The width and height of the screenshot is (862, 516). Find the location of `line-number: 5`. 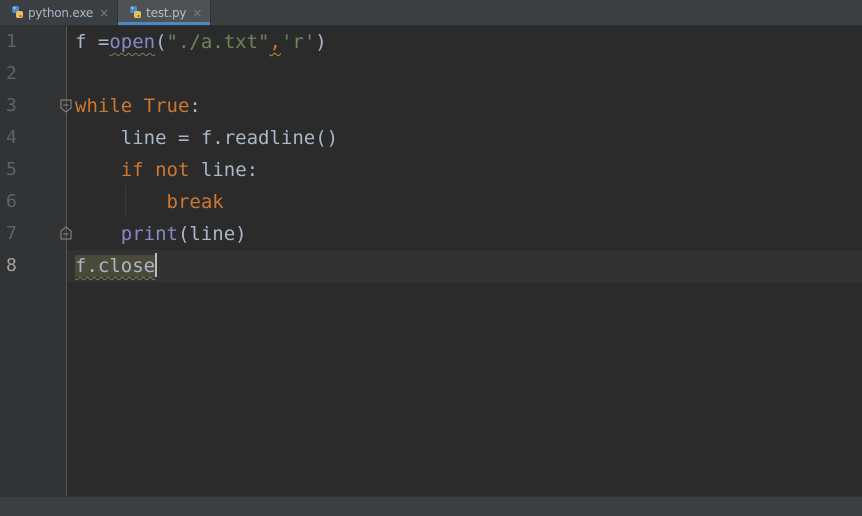

line-number: 5 is located at coordinates (11, 169).